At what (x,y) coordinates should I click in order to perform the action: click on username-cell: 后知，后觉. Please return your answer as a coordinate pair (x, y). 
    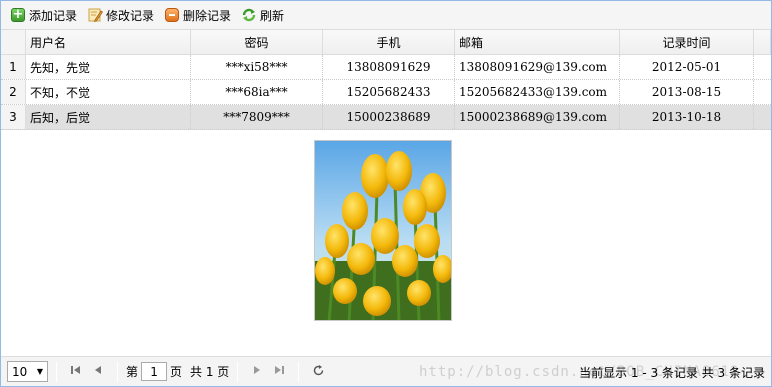
    Looking at the image, I should click on (108, 117).